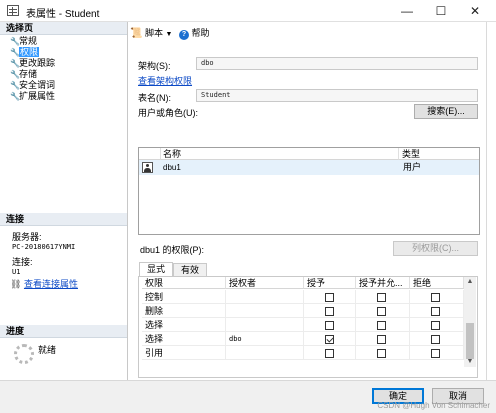  Describe the element at coordinates (183, 35) in the screenshot. I see `help-icon: ?` at that location.